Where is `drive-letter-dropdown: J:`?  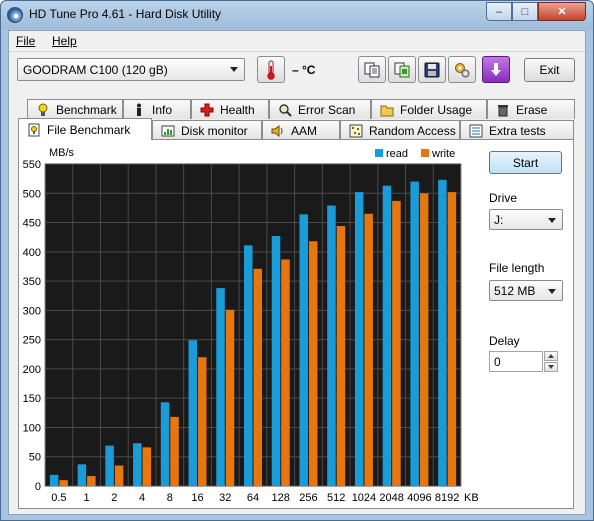 drive-letter-dropdown: J: is located at coordinates (526, 219).